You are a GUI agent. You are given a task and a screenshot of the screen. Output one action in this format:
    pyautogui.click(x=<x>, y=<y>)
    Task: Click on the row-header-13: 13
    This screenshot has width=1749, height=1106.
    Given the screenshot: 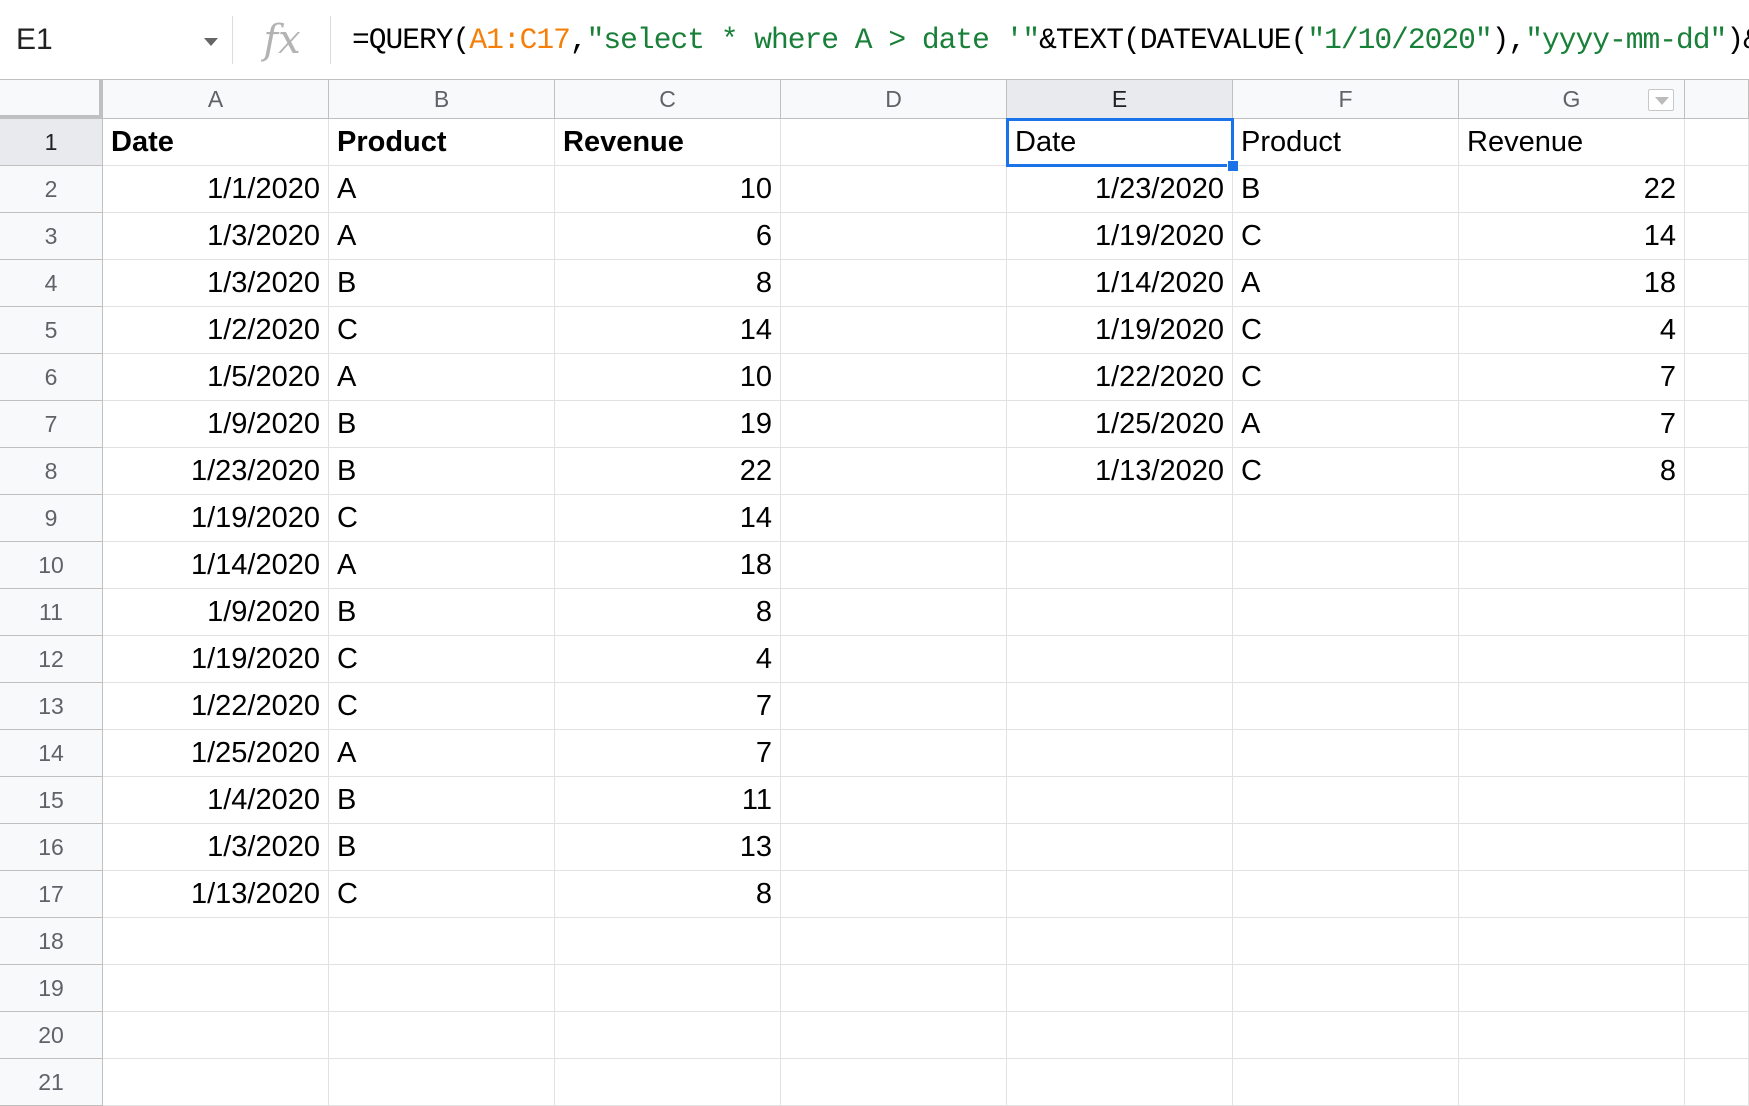 What is the action you would take?
    pyautogui.click(x=51, y=706)
    